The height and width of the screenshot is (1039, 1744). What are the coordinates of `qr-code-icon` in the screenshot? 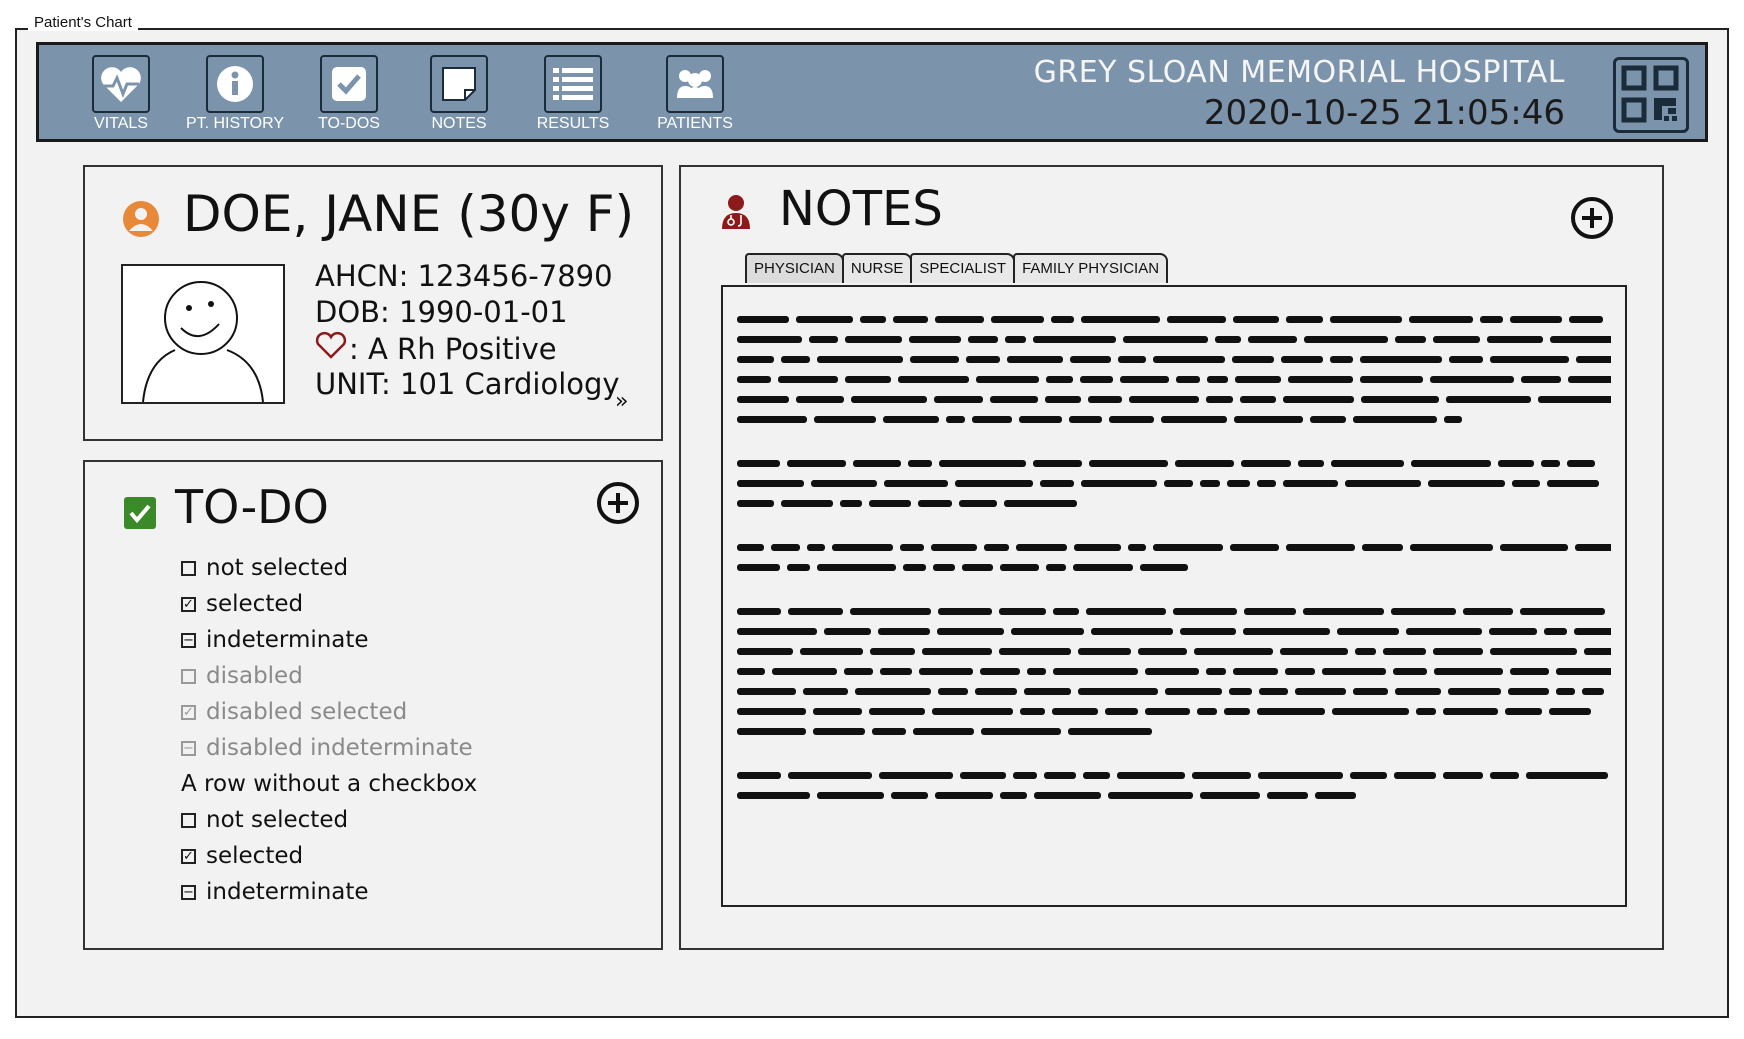 It's located at (1651, 95).